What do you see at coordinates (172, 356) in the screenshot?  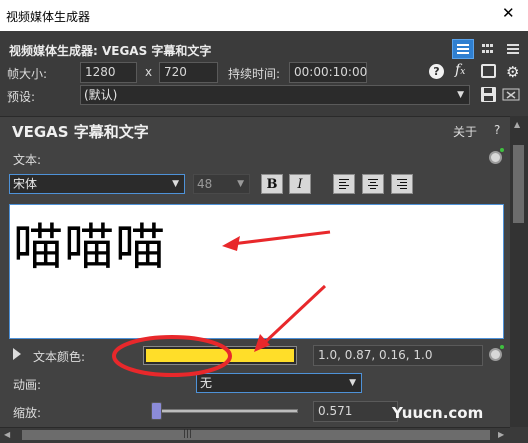 I see `color-highlight-ellipse` at bounding box center [172, 356].